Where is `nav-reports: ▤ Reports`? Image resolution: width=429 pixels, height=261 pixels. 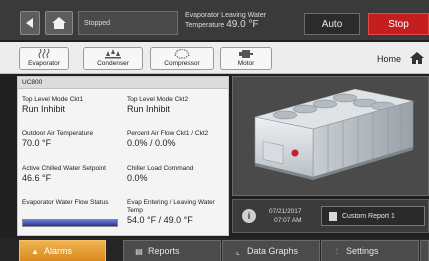
nav-reports: ▤ Reports is located at coordinates (172, 250).